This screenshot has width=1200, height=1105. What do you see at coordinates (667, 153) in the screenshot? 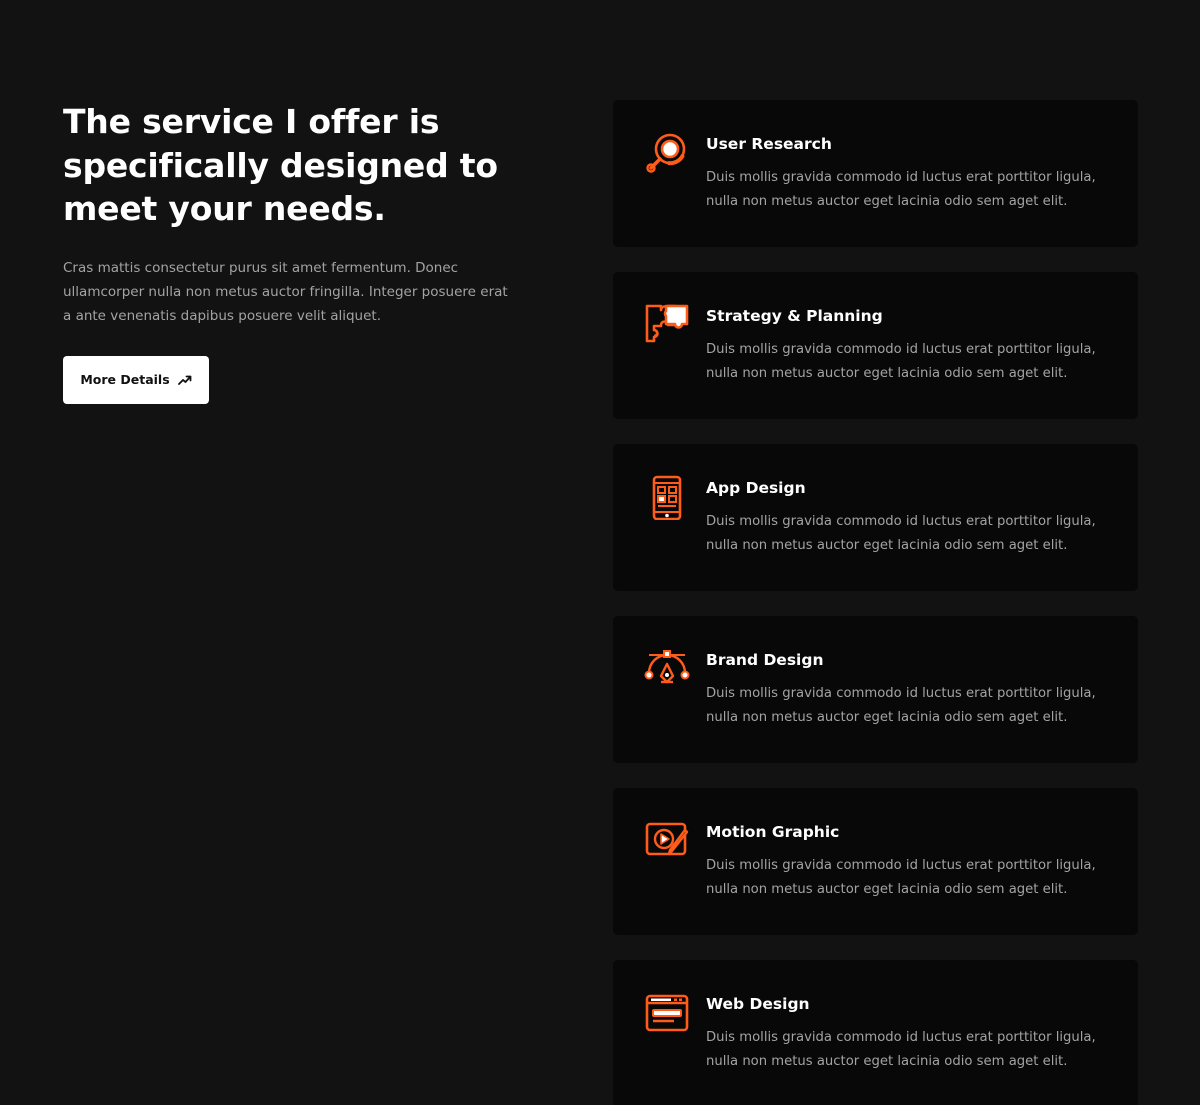
I see `magnifier-icon` at bounding box center [667, 153].